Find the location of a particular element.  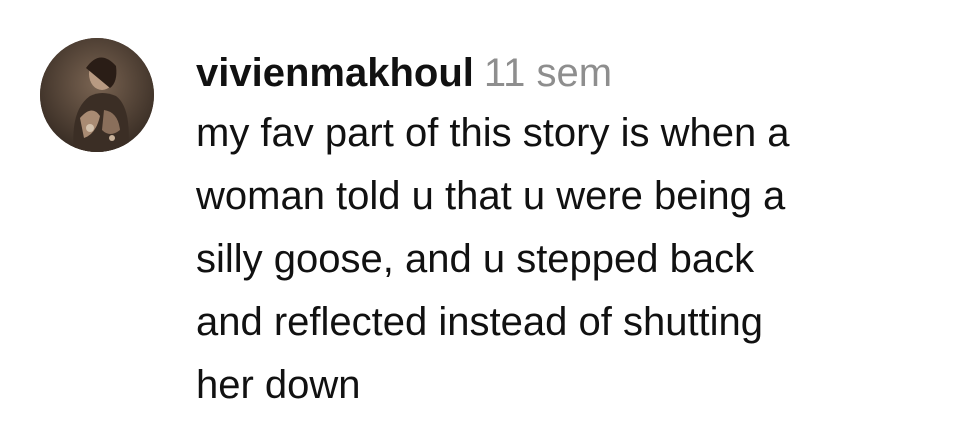

comment-text-line: her down is located at coordinates (278, 385).